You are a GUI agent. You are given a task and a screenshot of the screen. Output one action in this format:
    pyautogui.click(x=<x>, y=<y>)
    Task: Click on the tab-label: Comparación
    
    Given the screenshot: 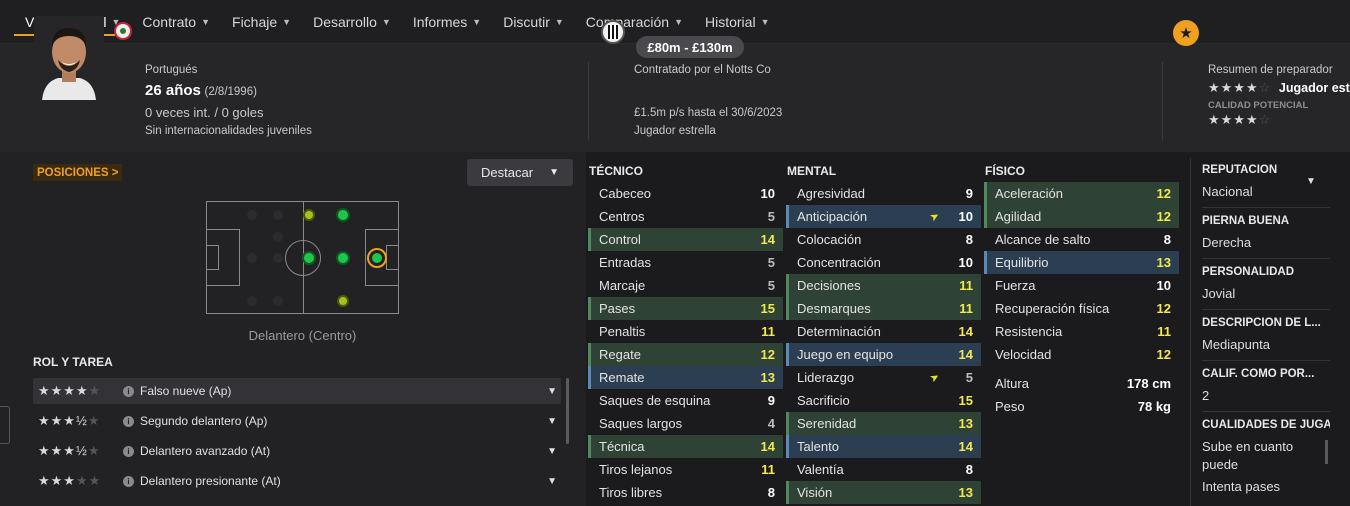 What is the action you would take?
    pyautogui.click(x=627, y=21)
    